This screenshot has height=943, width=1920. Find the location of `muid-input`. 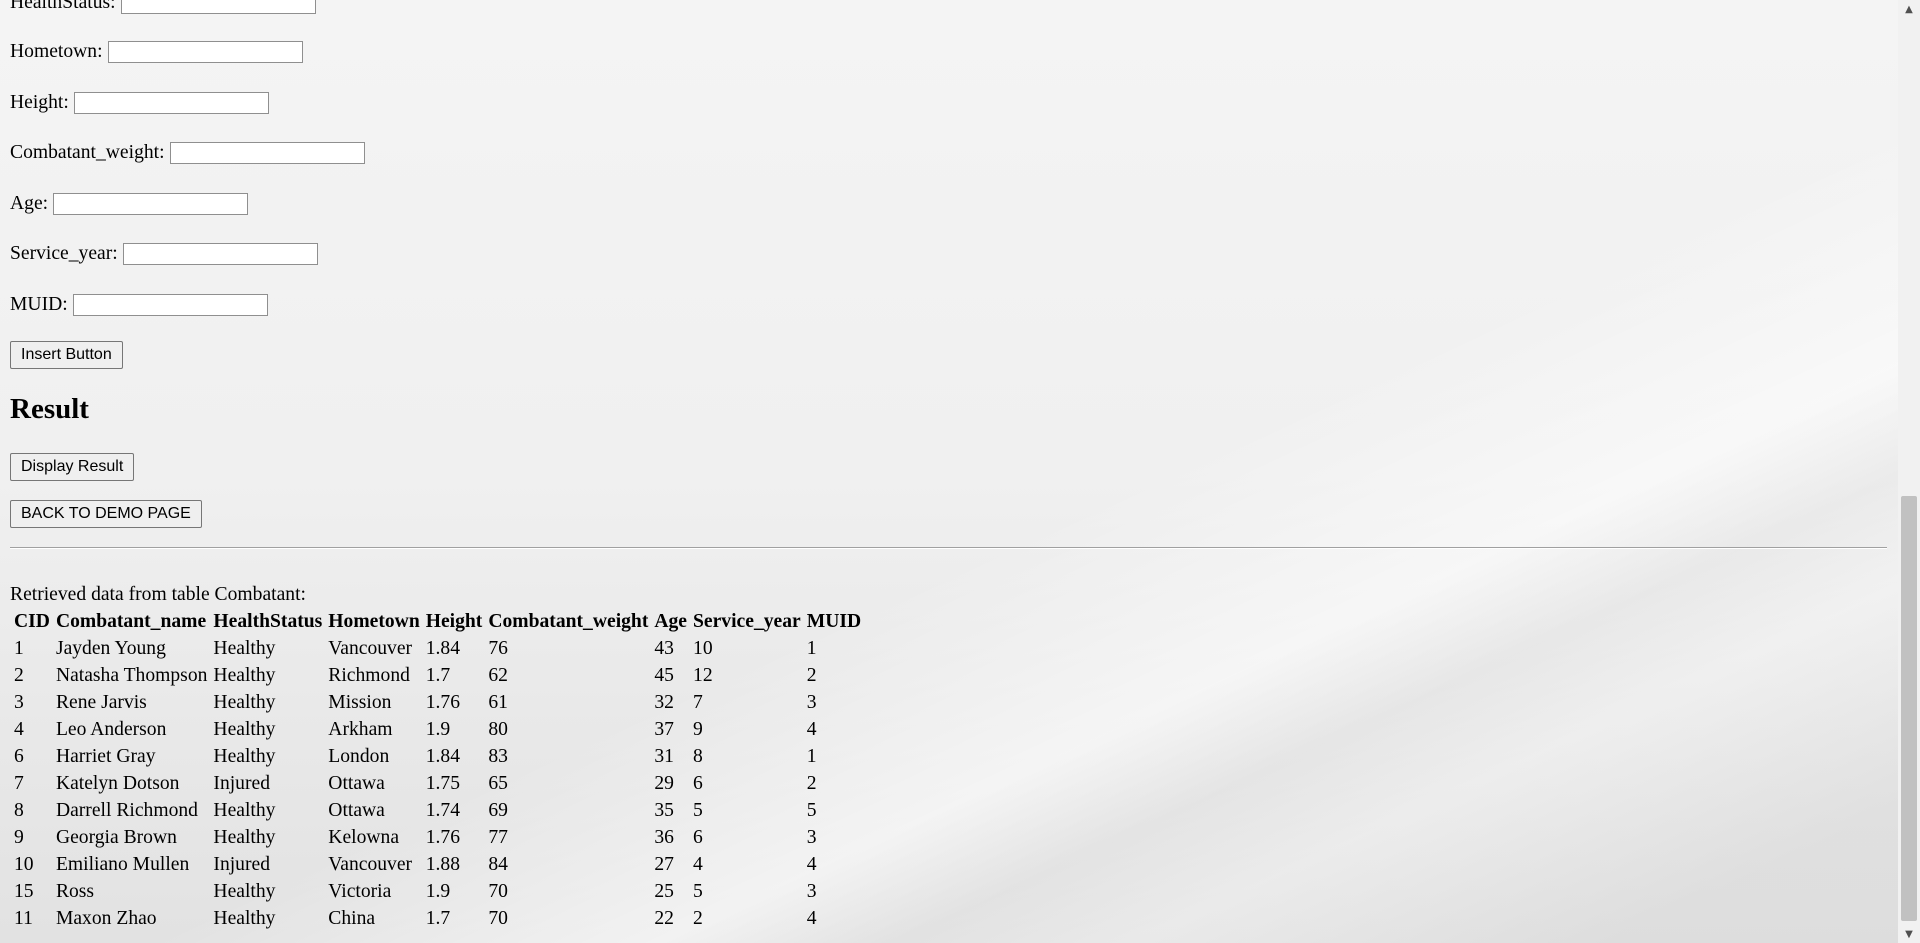

muid-input is located at coordinates (170, 305).